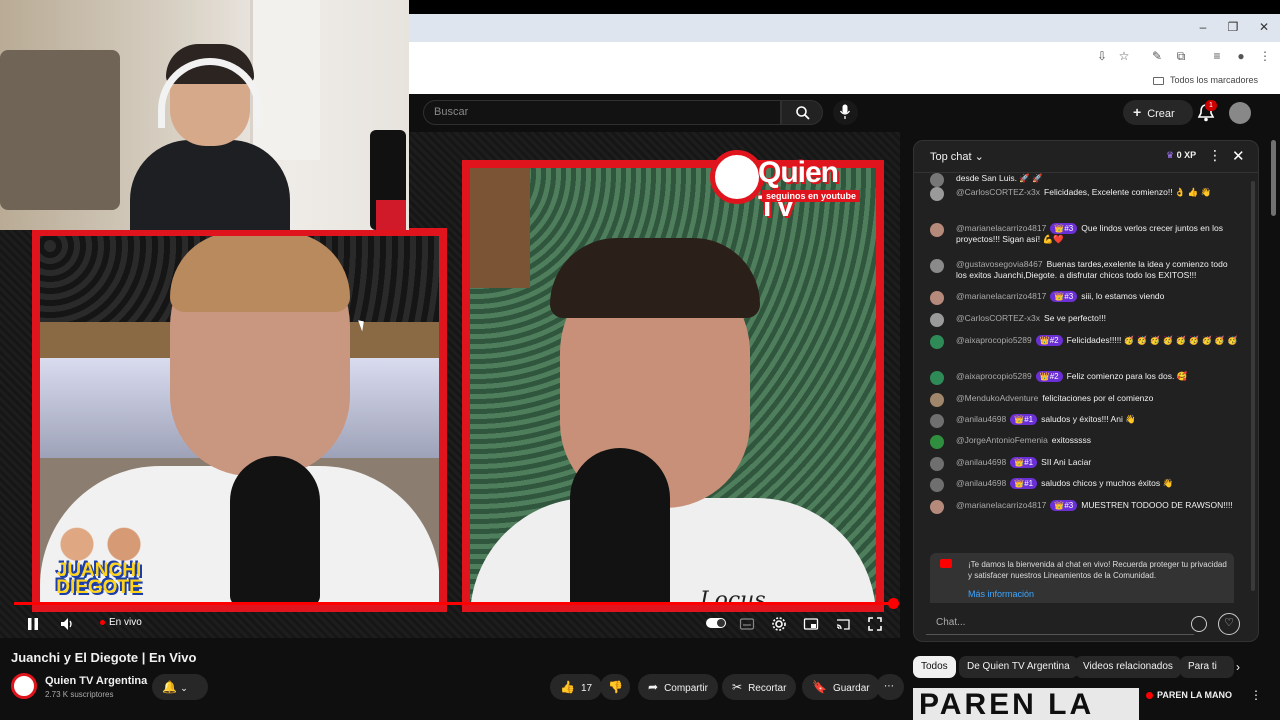 Image resolution: width=1280 pixels, height=720 pixels. Describe the element at coordinates (615, 687) in the screenshot. I see `dislike-button: 👎` at that location.